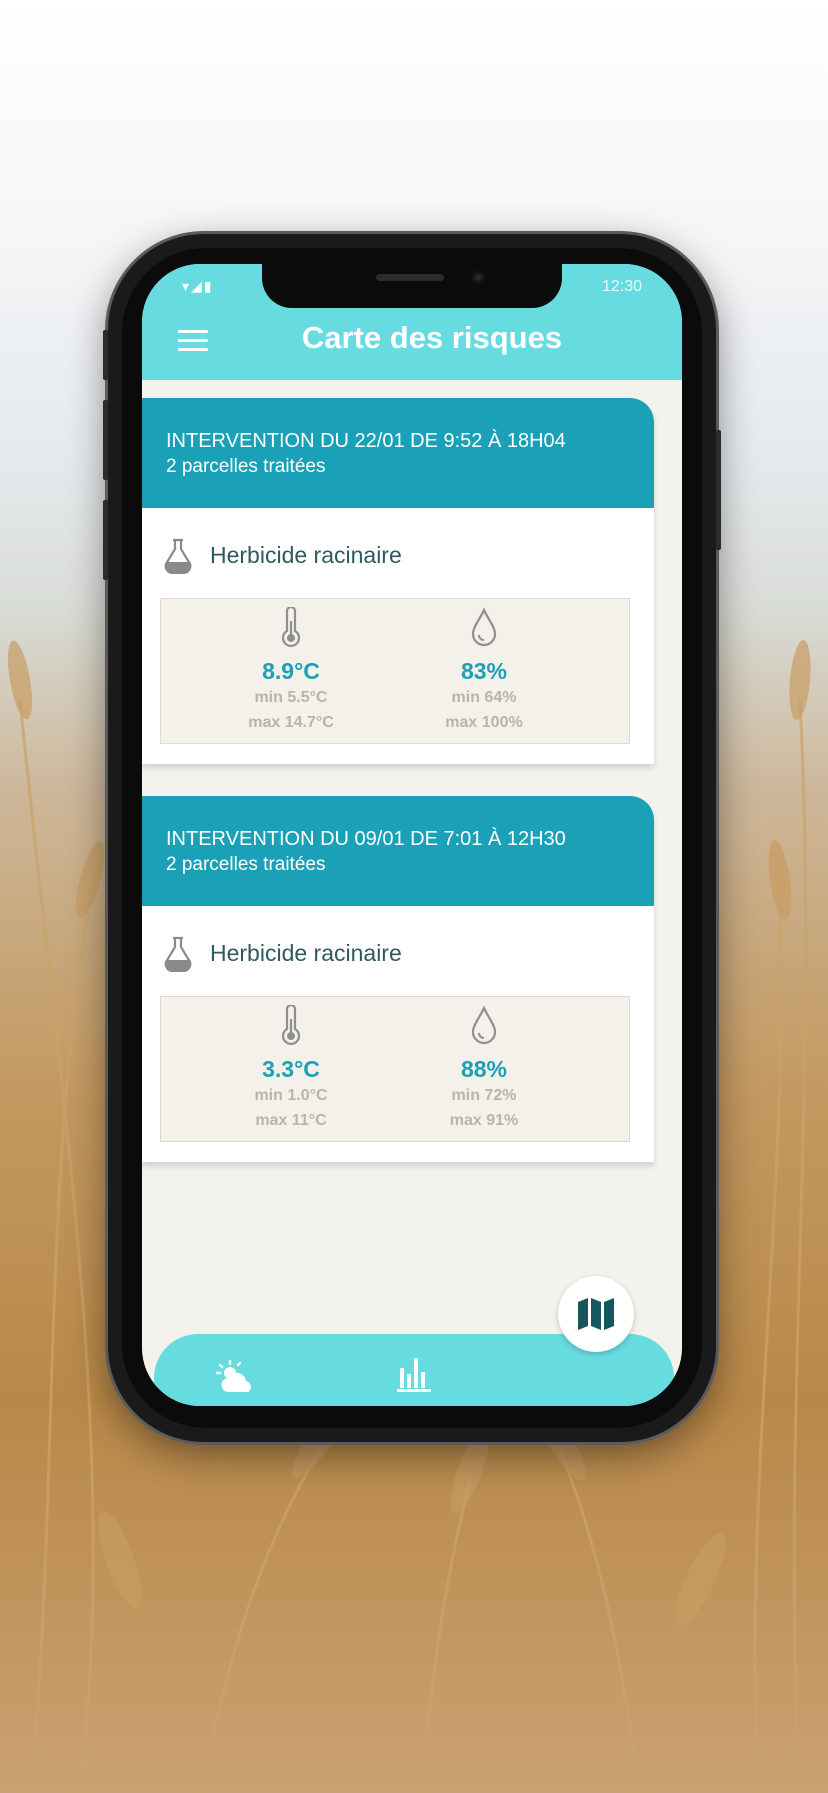 The image size is (828, 1793). Describe the element at coordinates (291, 697) in the screenshot. I see `temperature-min: min 5.5°C` at that location.